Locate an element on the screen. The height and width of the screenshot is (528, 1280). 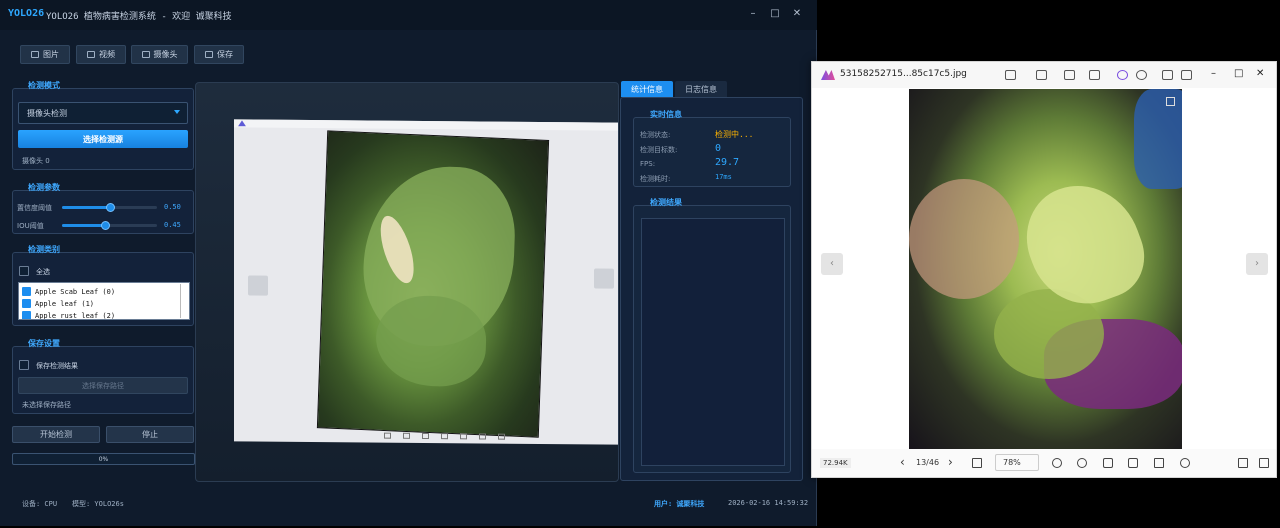
info-icon is located at coordinates (1185, 463).